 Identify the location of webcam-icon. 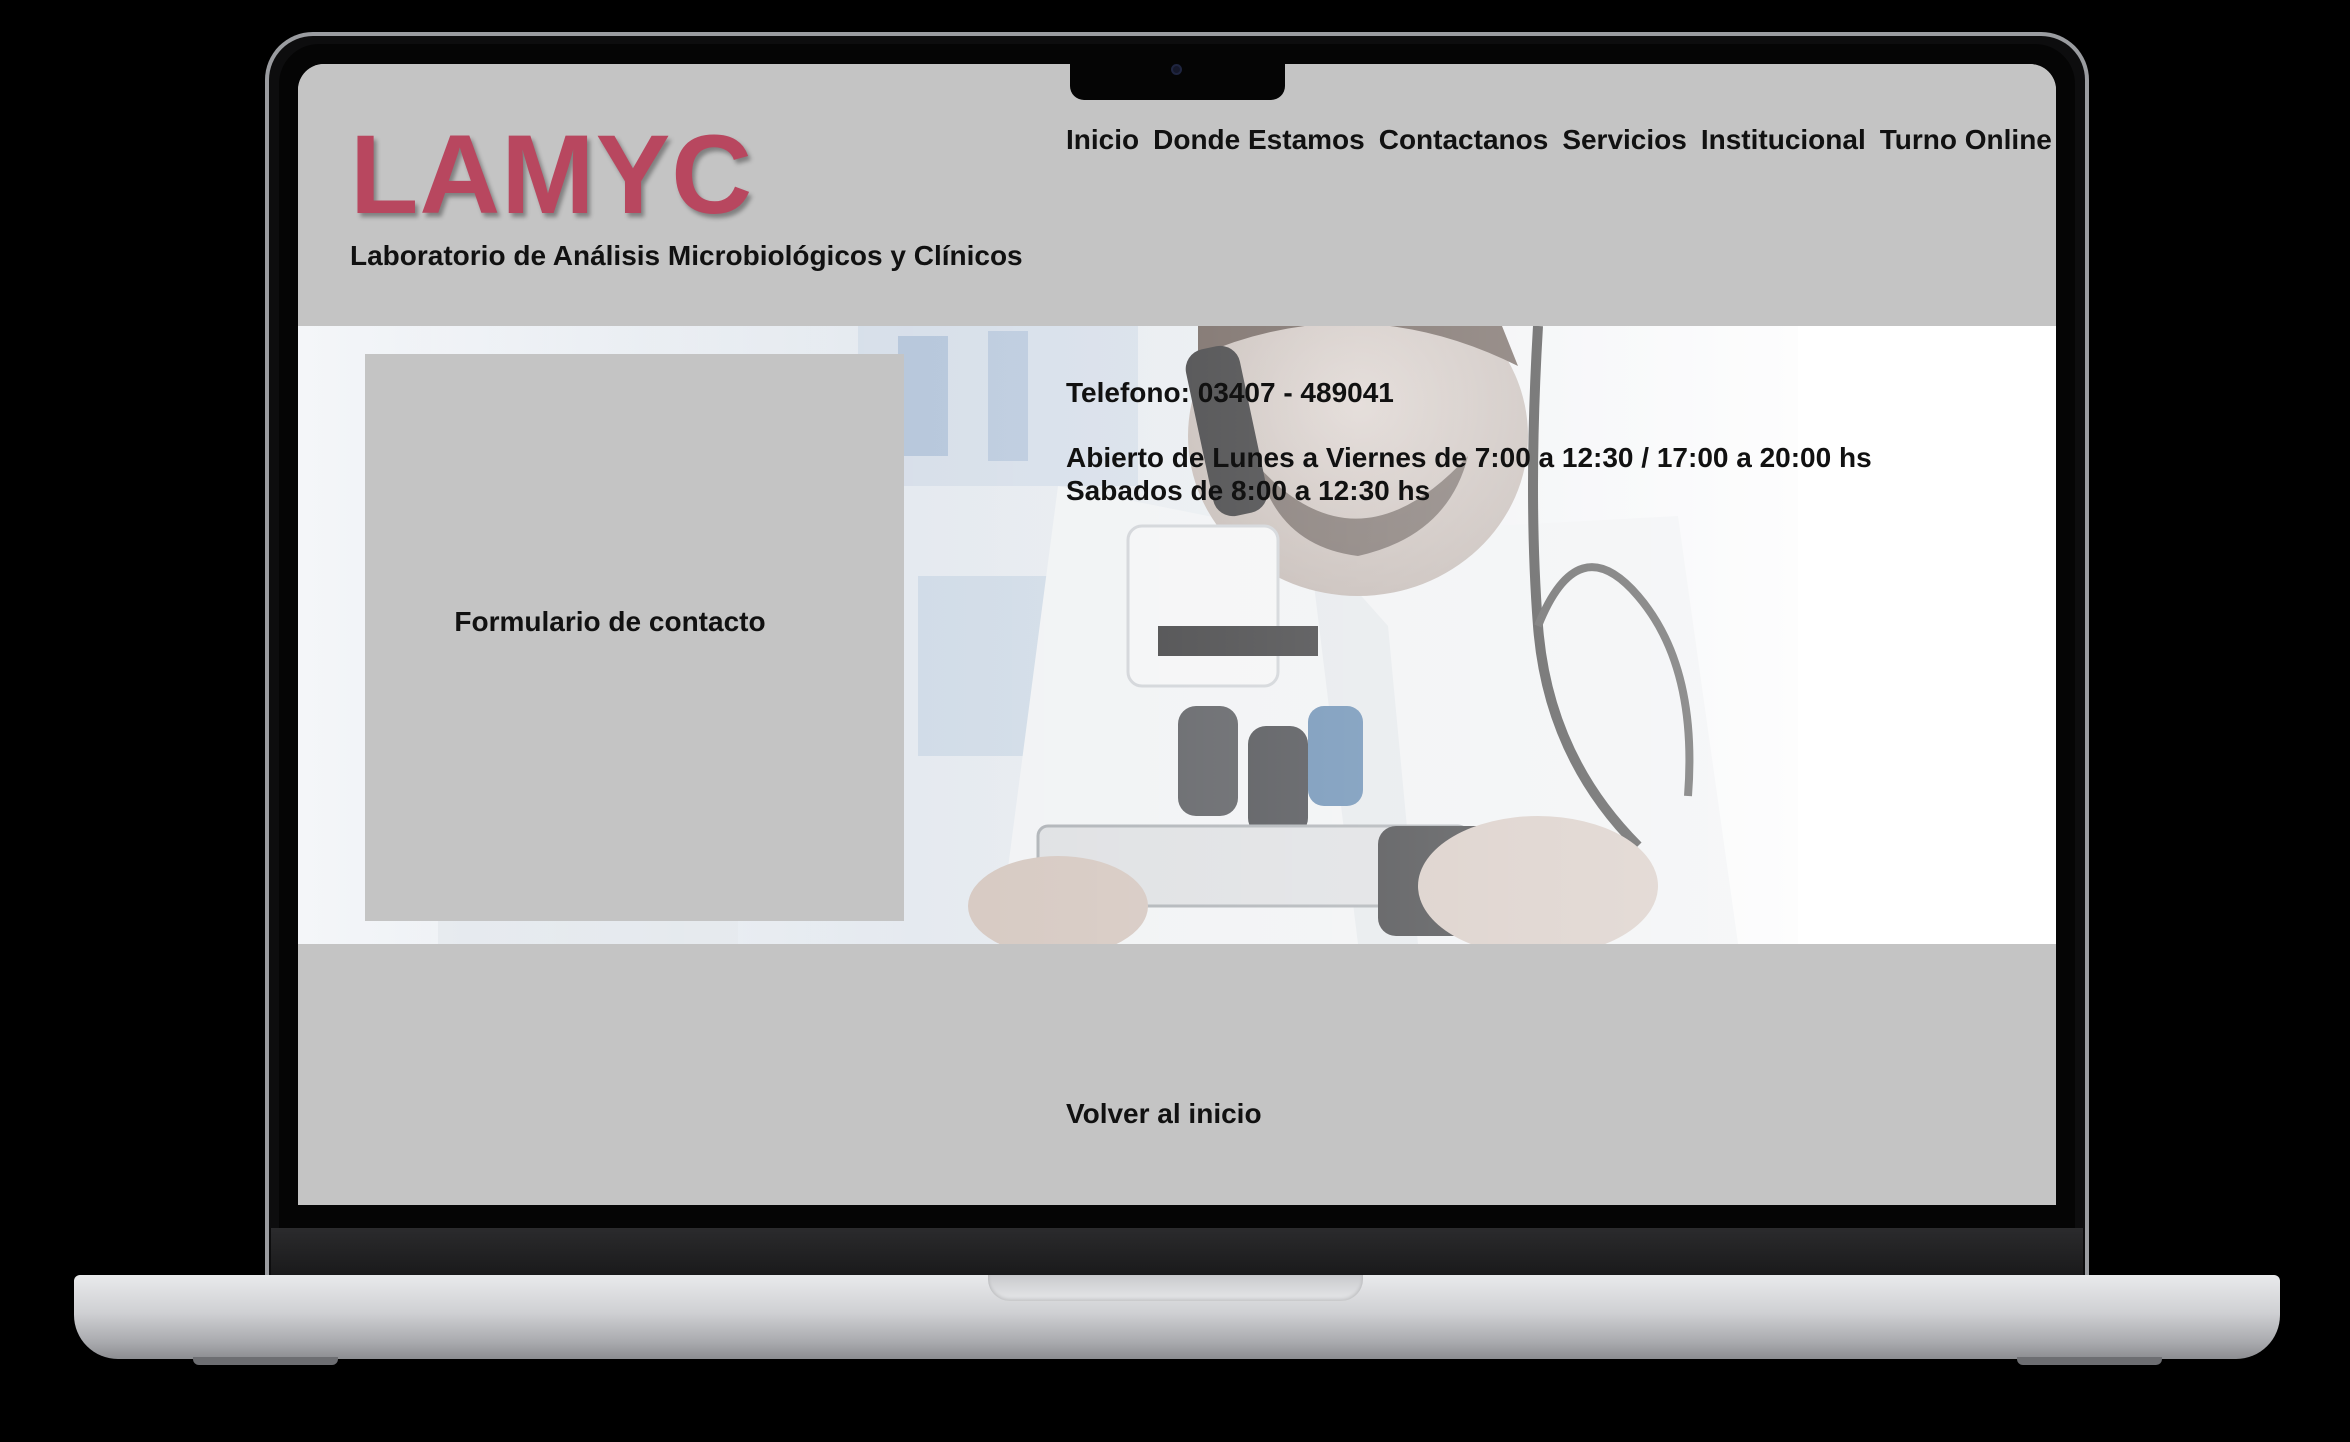
(1176, 69).